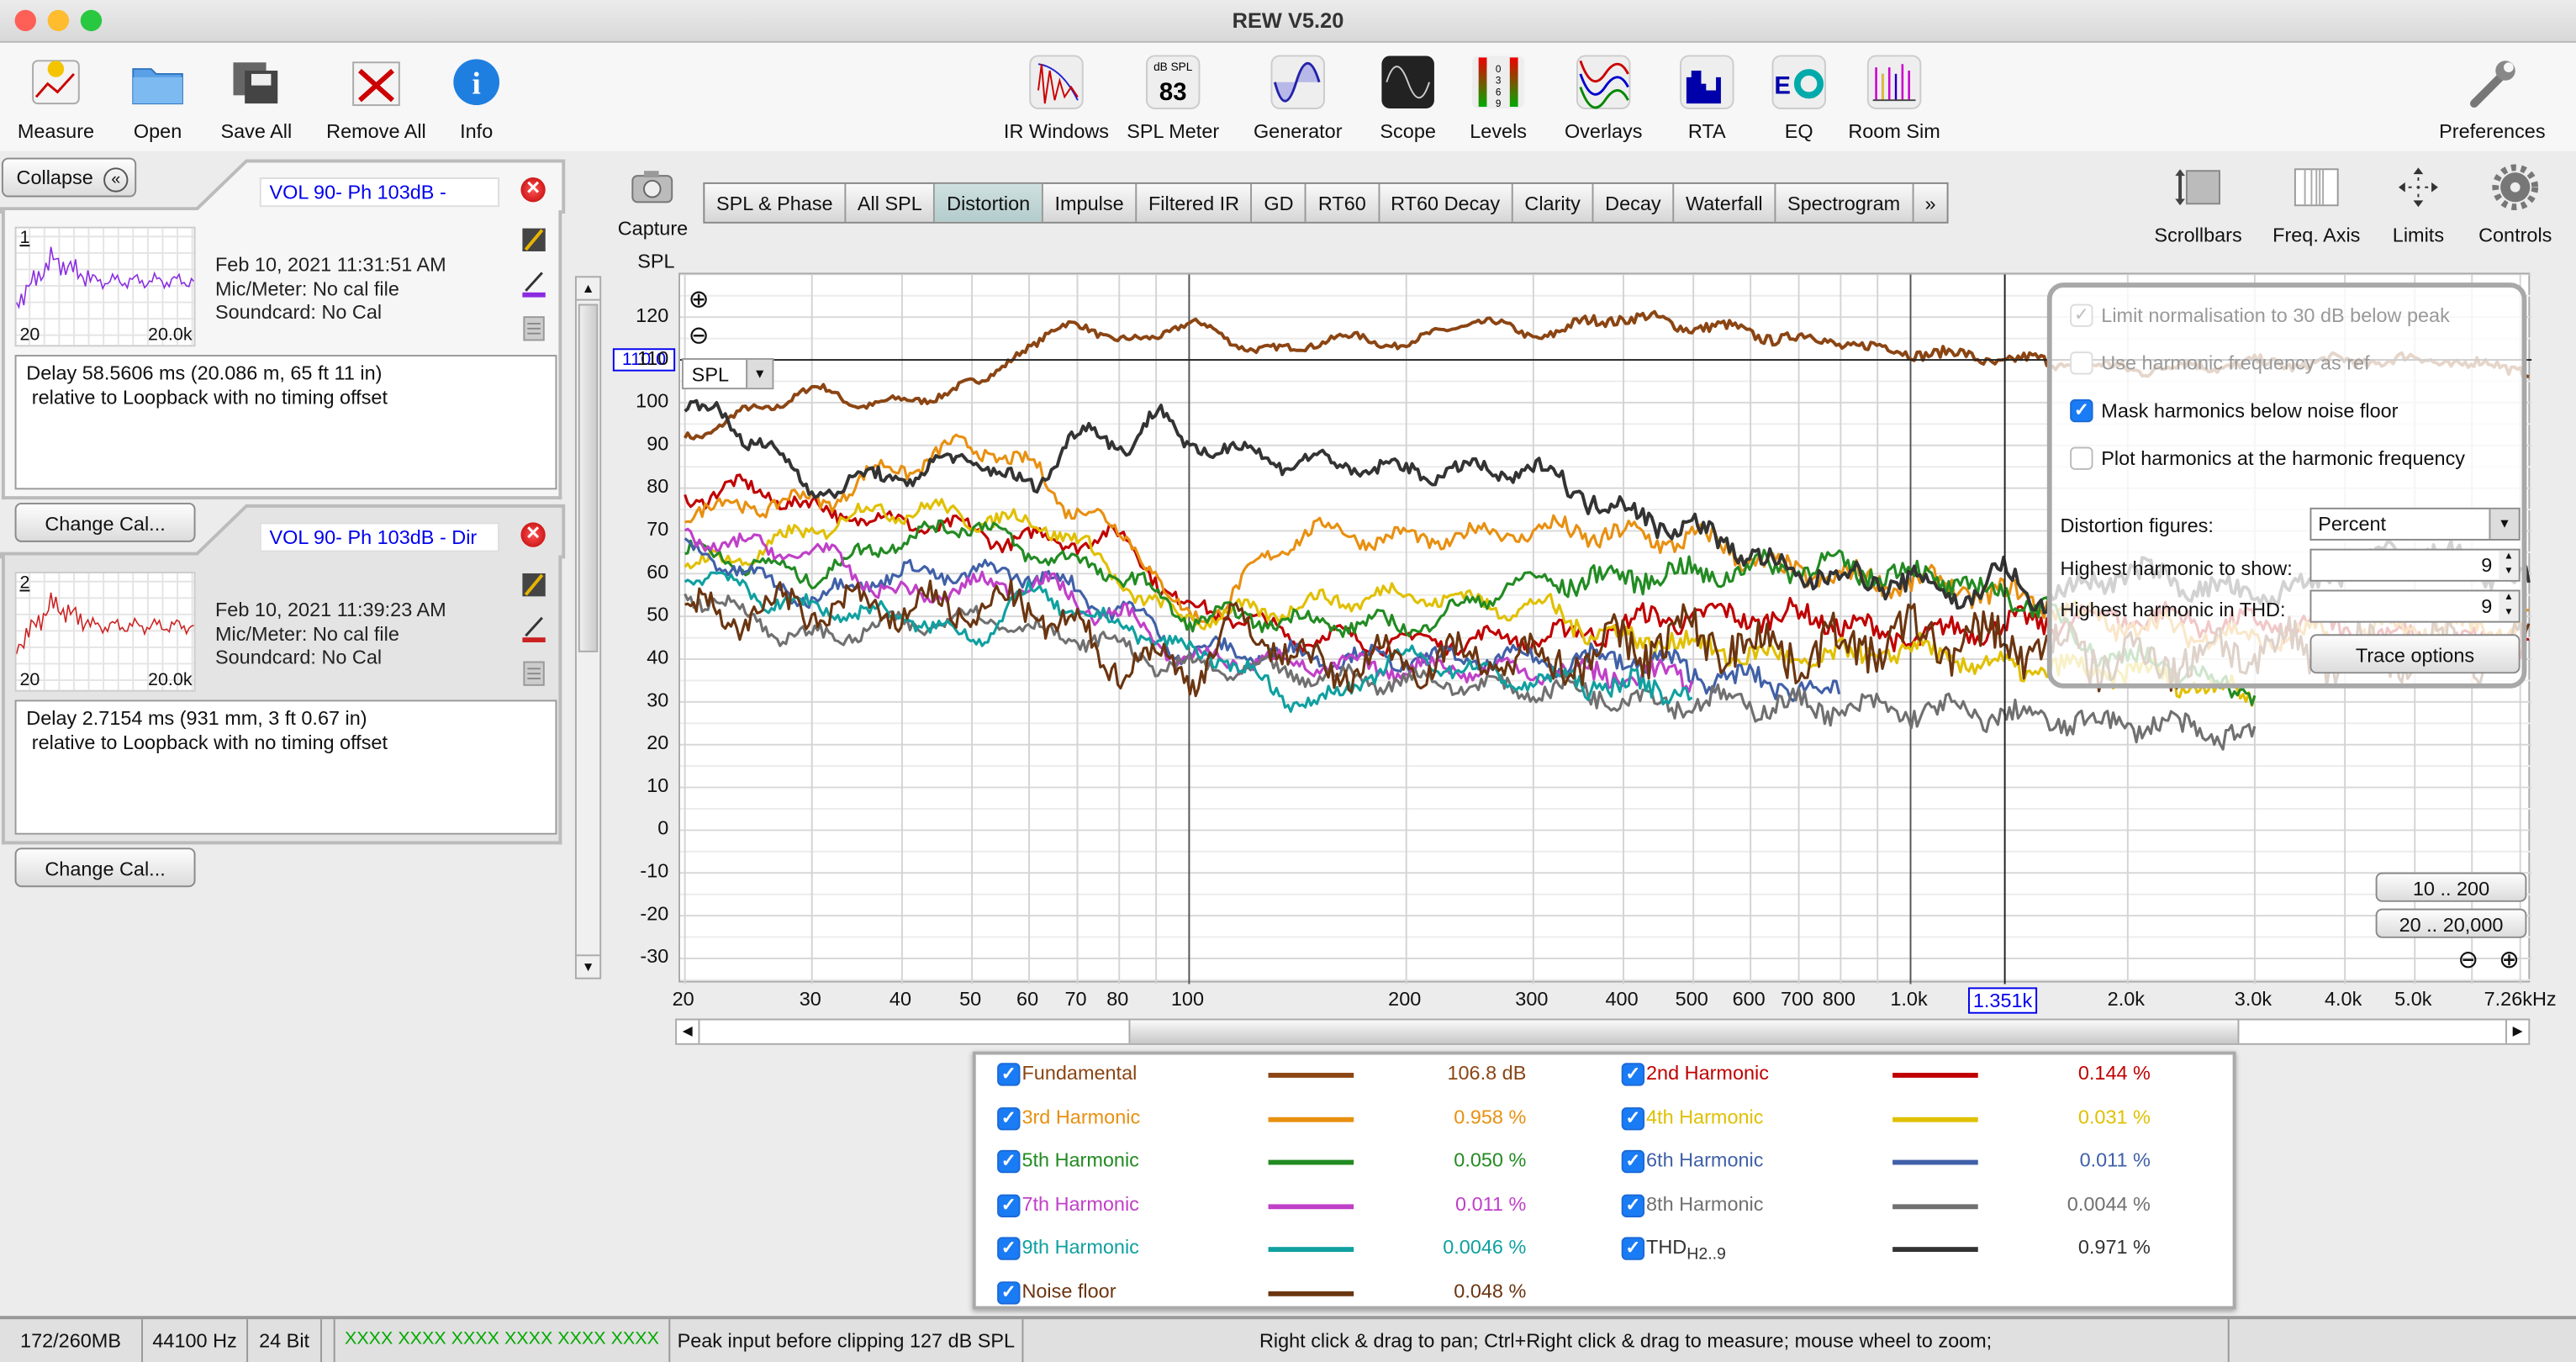 The image size is (2576, 1362). Describe the element at coordinates (298, 657) in the screenshot. I see `soundcard-cal-status: Soundcard: No Cal` at that location.